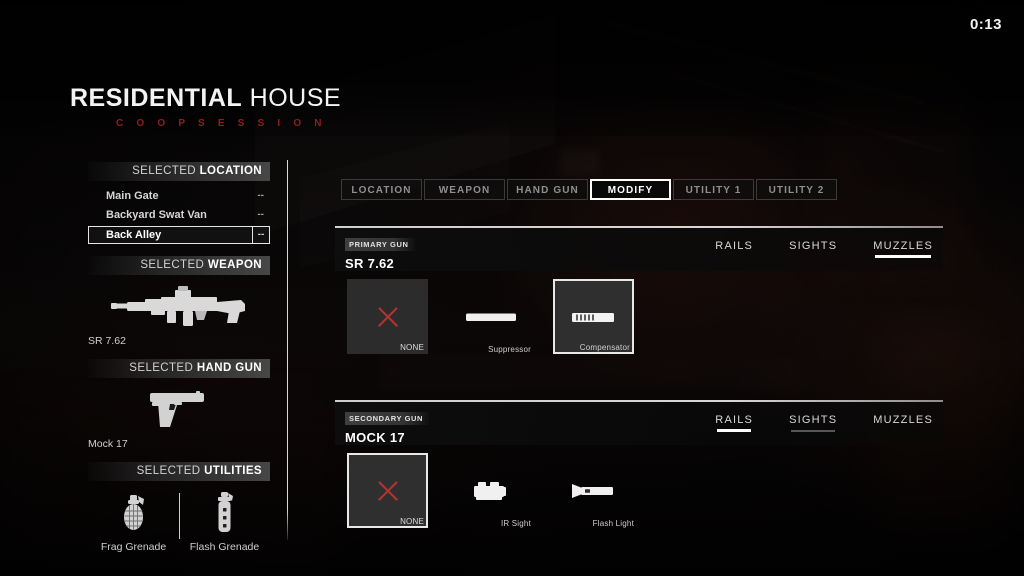 The width and height of the screenshot is (1024, 576). I want to click on flash-light-icon, so click(592, 490).